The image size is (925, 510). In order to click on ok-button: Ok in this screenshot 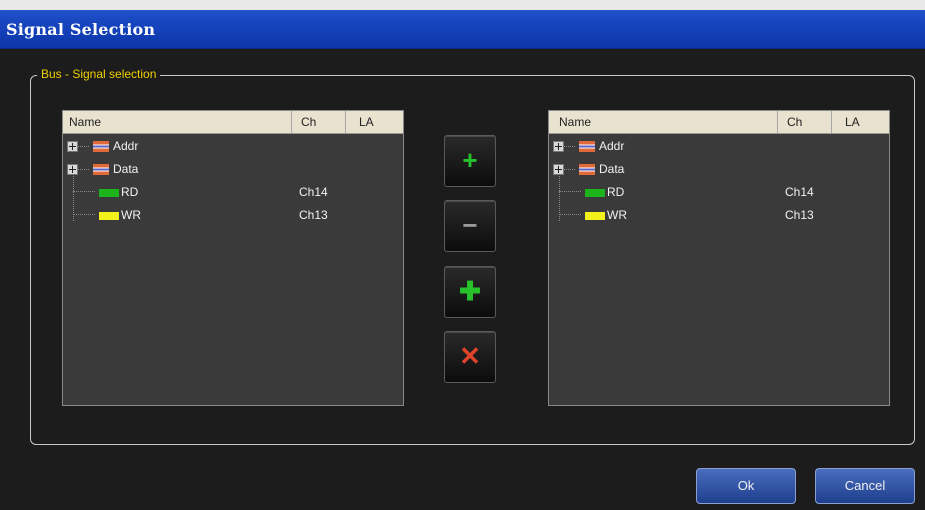, I will do `click(746, 486)`.